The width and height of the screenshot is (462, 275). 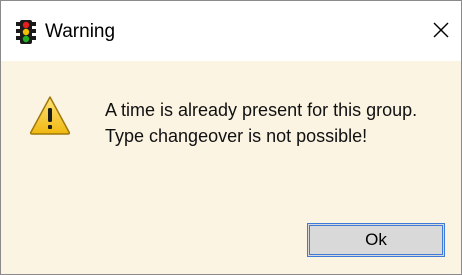 What do you see at coordinates (376, 240) in the screenshot?
I see `ok-button: Ok` at bounding box center [376, 240].